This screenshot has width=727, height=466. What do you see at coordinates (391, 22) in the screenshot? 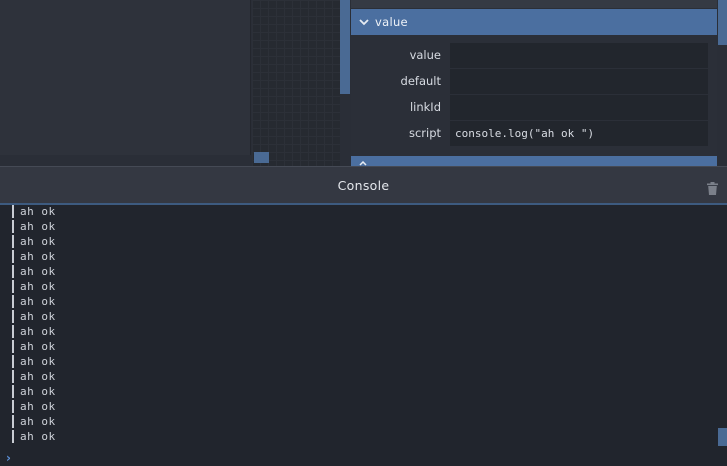
I see `section-title: value` at bounding box center [391, 22].